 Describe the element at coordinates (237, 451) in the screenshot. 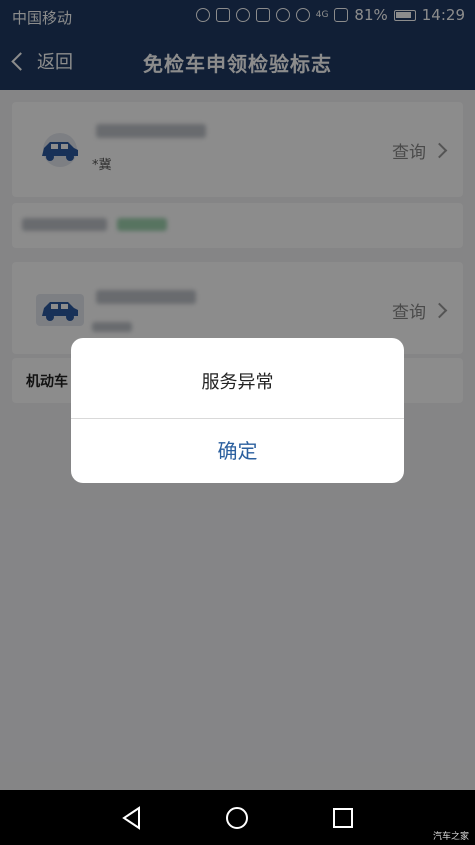

I see `confirm-button: 确定` at that location.